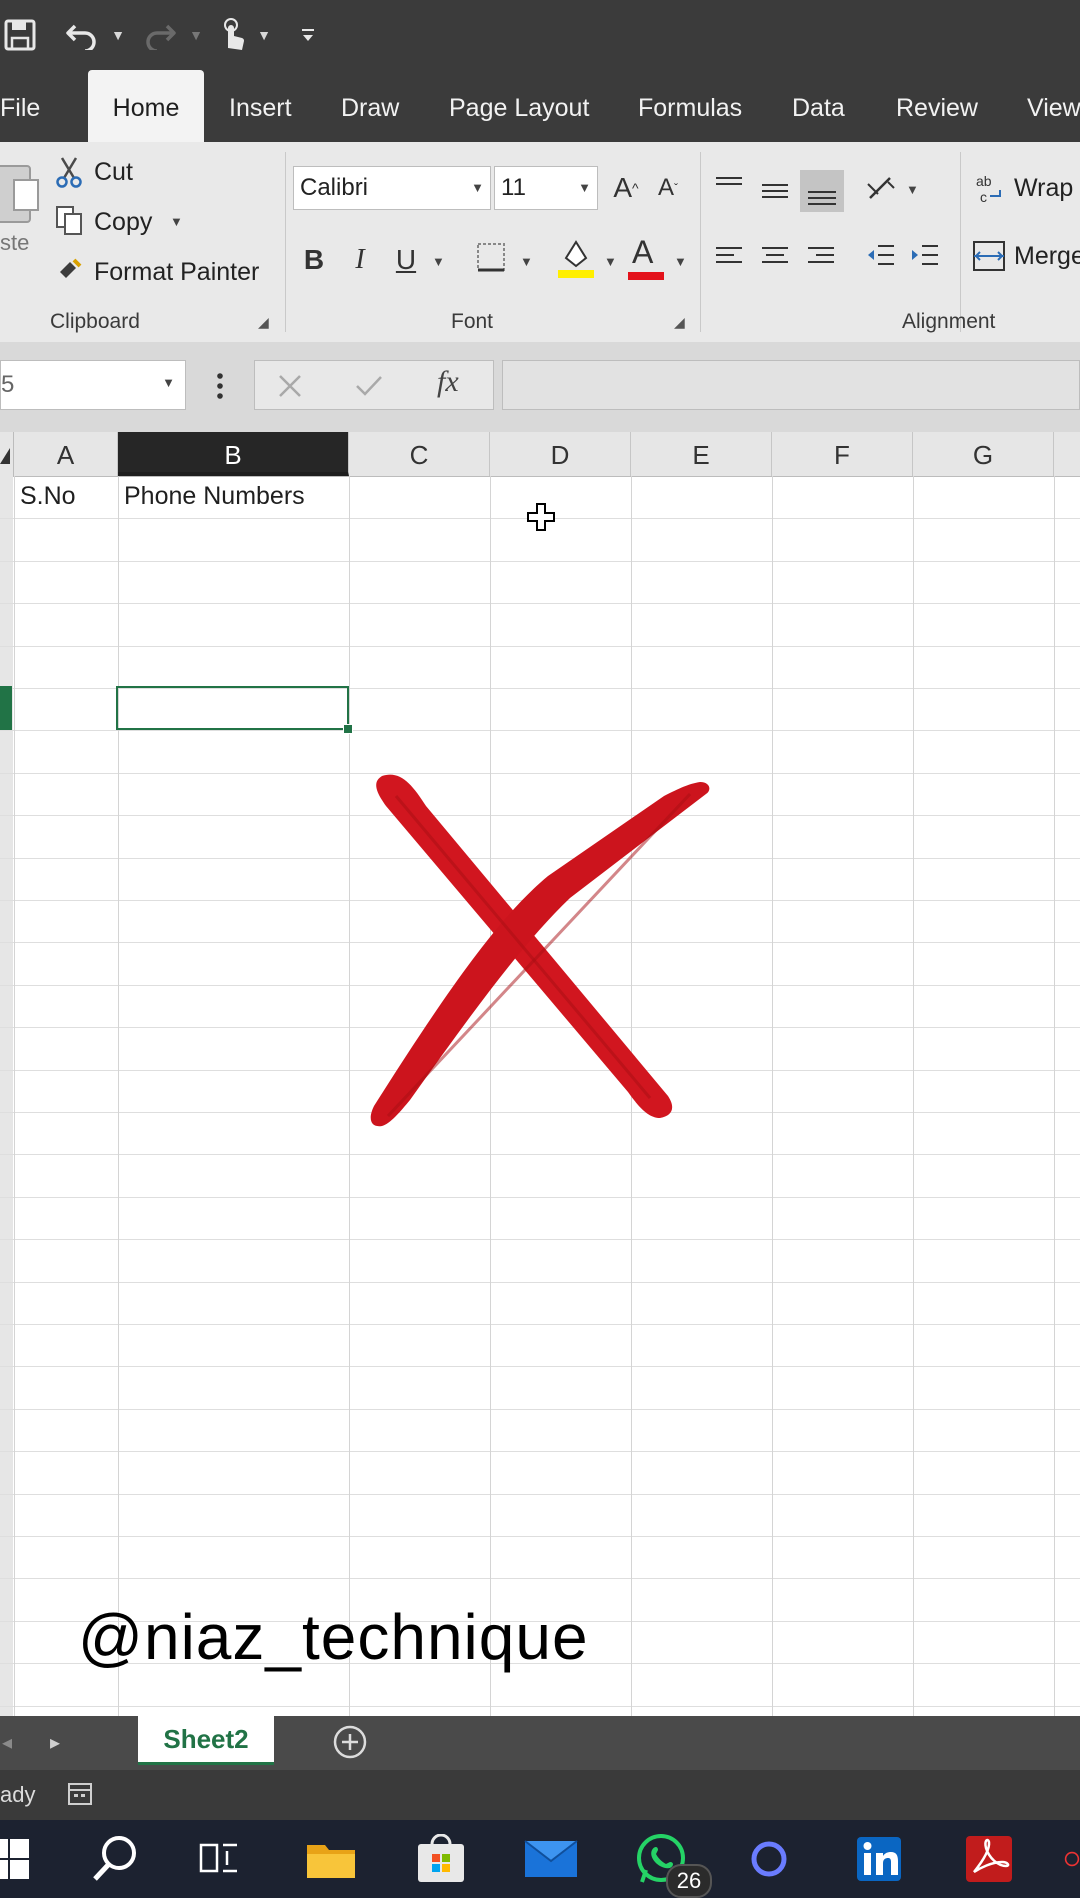  What do you see at coordinates (176, 272) in the screenshot?
I see `format-painter-label: Format Painter` at bounding box center [176, 272].